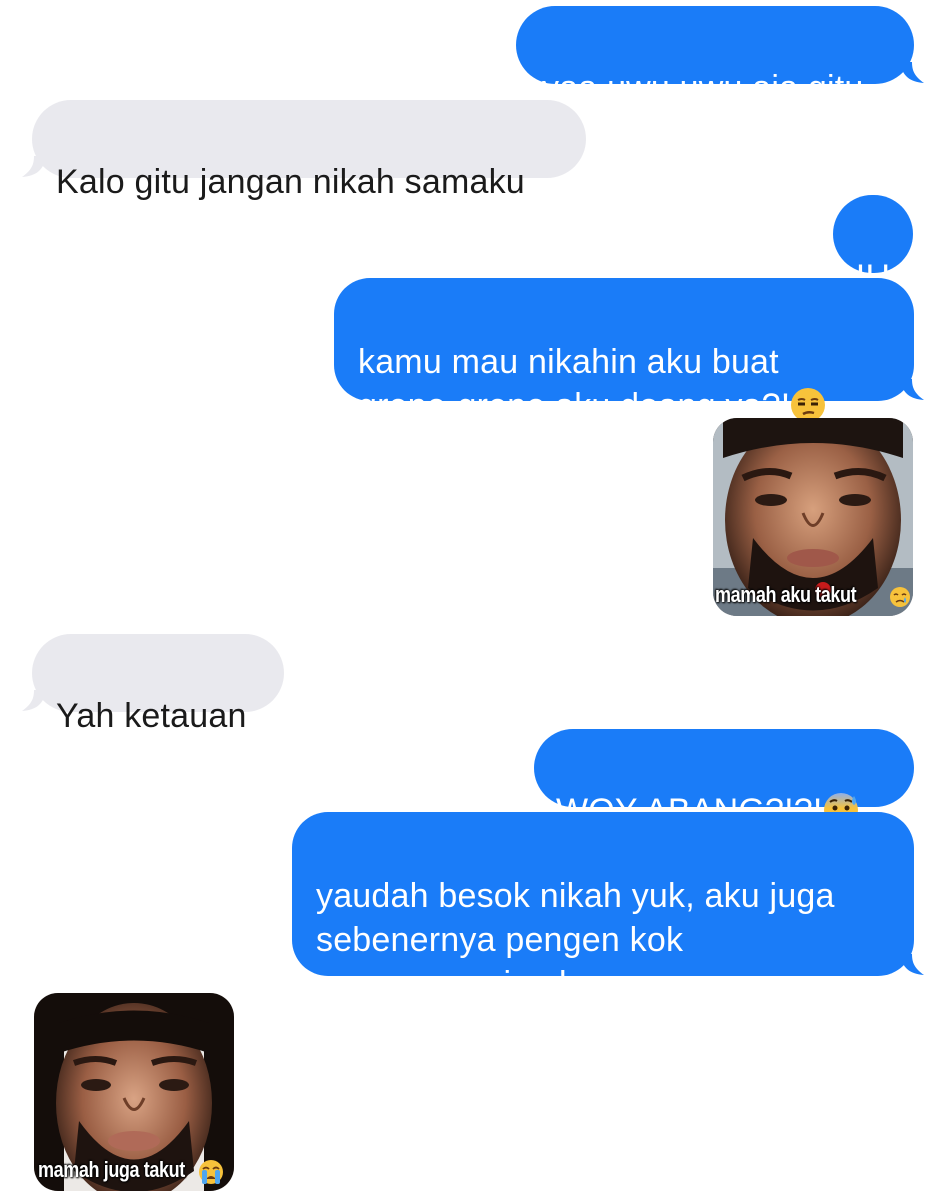 The width and height of the screenshot is (944, 1200). I want to click on incoming-message-bubble: Yah ketauan, so click(158, 684).